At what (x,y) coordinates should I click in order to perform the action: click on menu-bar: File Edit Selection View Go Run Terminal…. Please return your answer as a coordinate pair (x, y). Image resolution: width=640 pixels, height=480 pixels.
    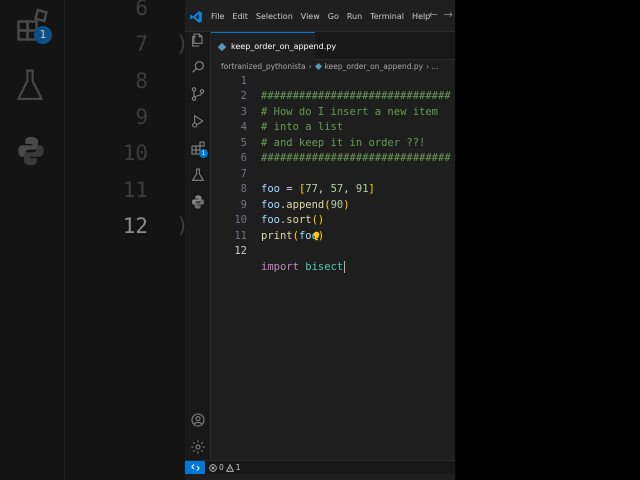
    Looking at the image, I should click on (320, 16).